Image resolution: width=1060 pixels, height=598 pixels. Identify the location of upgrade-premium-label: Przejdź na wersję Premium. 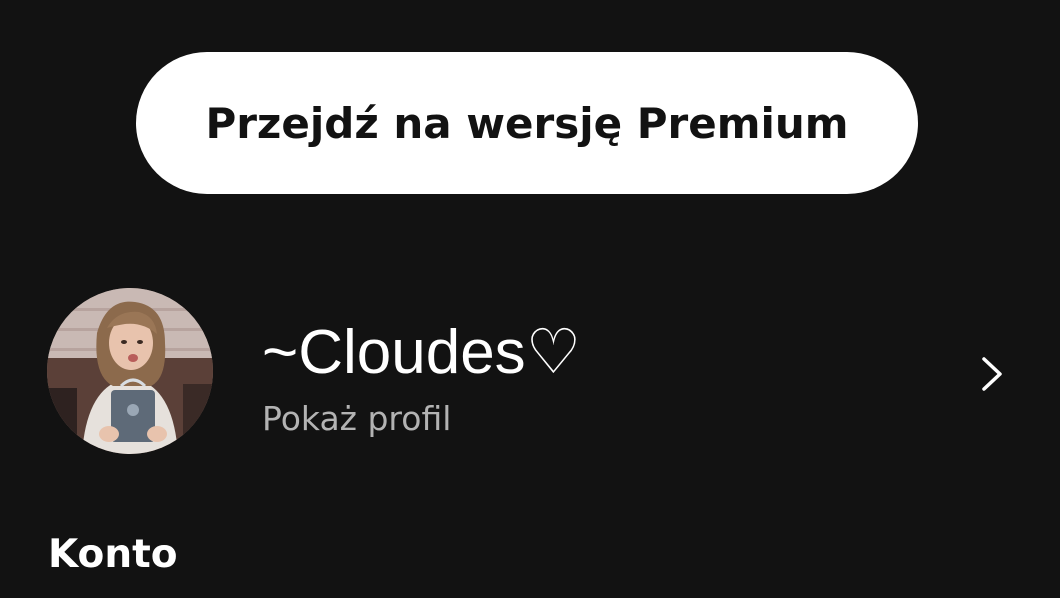
(527, 123).